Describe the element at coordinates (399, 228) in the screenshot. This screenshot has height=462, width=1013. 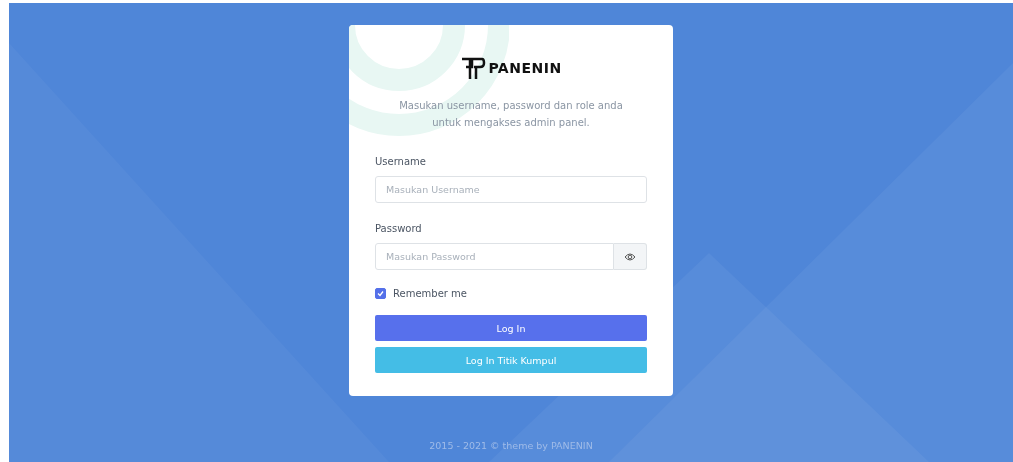
I see `field-label: Password` at that location.